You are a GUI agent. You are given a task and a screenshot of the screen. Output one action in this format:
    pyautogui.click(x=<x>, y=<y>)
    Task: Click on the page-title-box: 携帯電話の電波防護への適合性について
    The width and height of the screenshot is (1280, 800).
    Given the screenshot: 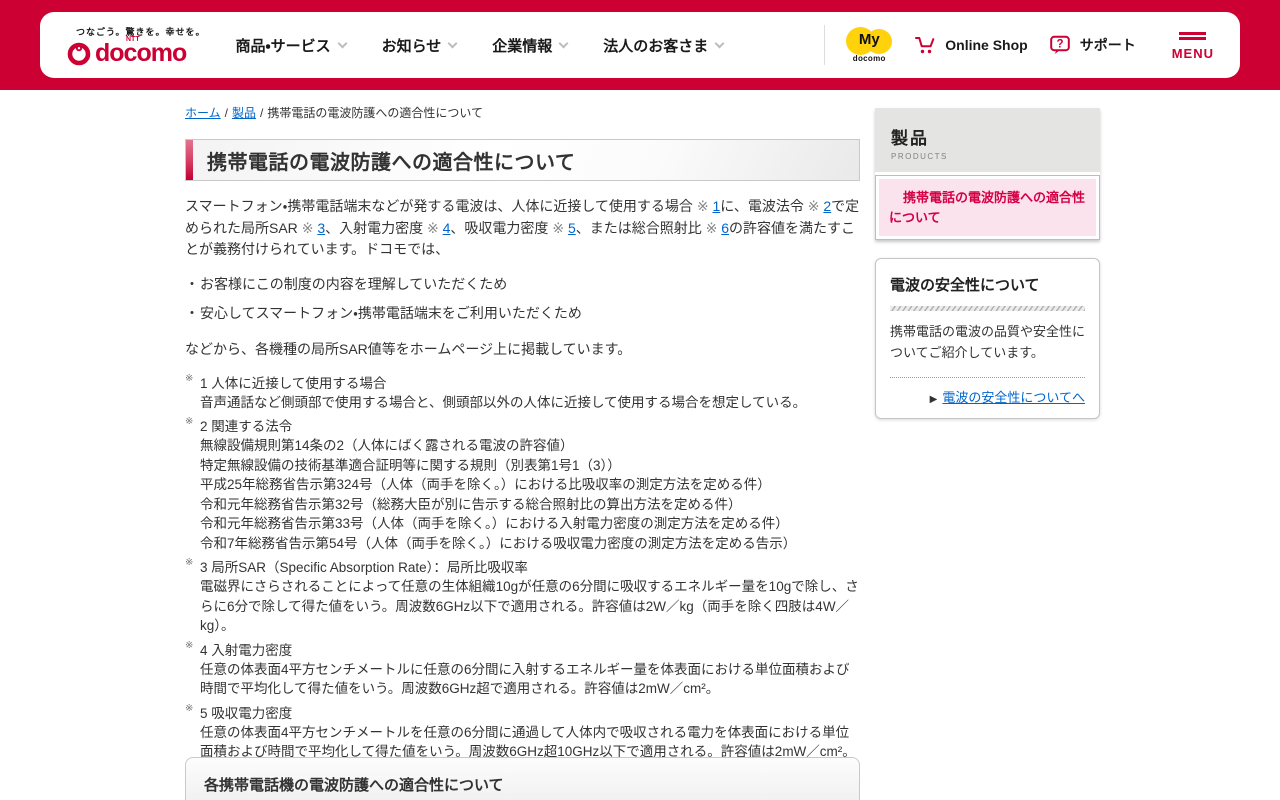 What is the action you would take?
    pyautogui.click(x=522, y=160)
    